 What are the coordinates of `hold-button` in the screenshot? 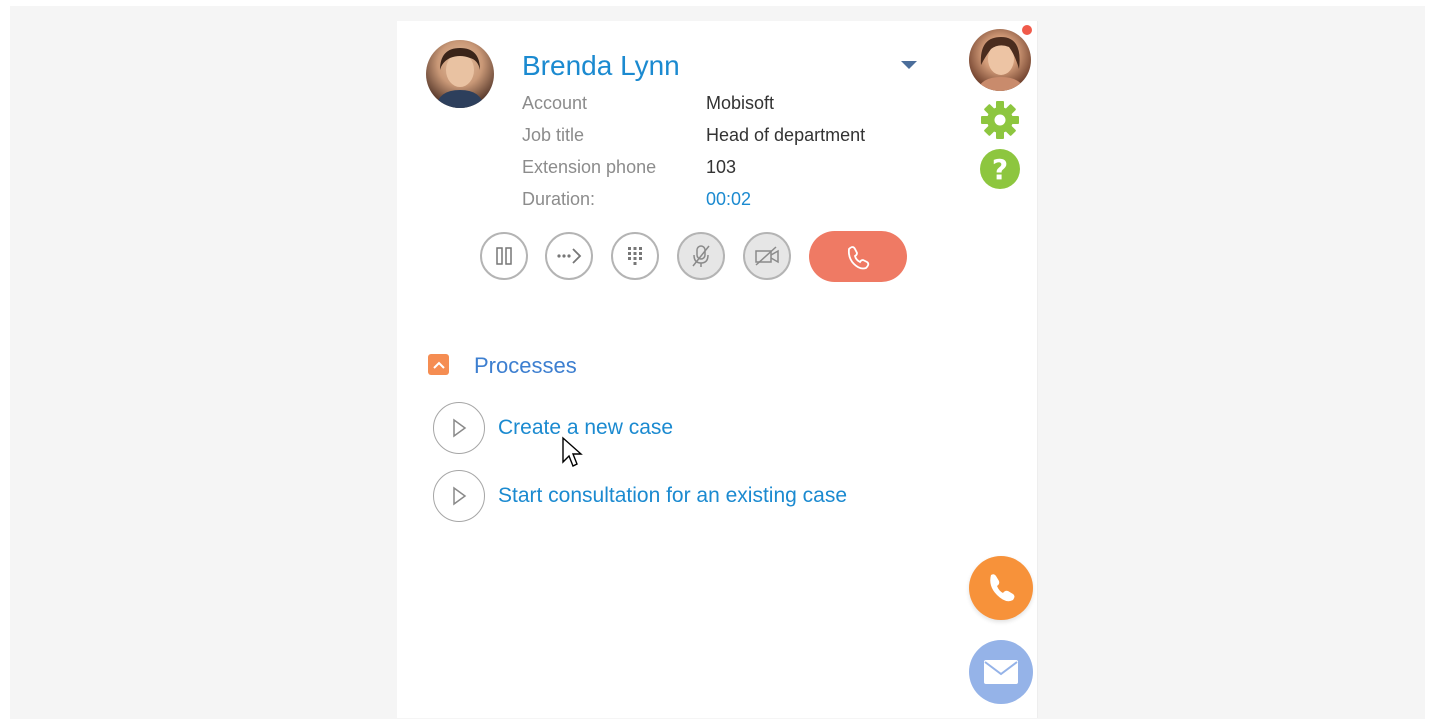 It's located at (504, 256).